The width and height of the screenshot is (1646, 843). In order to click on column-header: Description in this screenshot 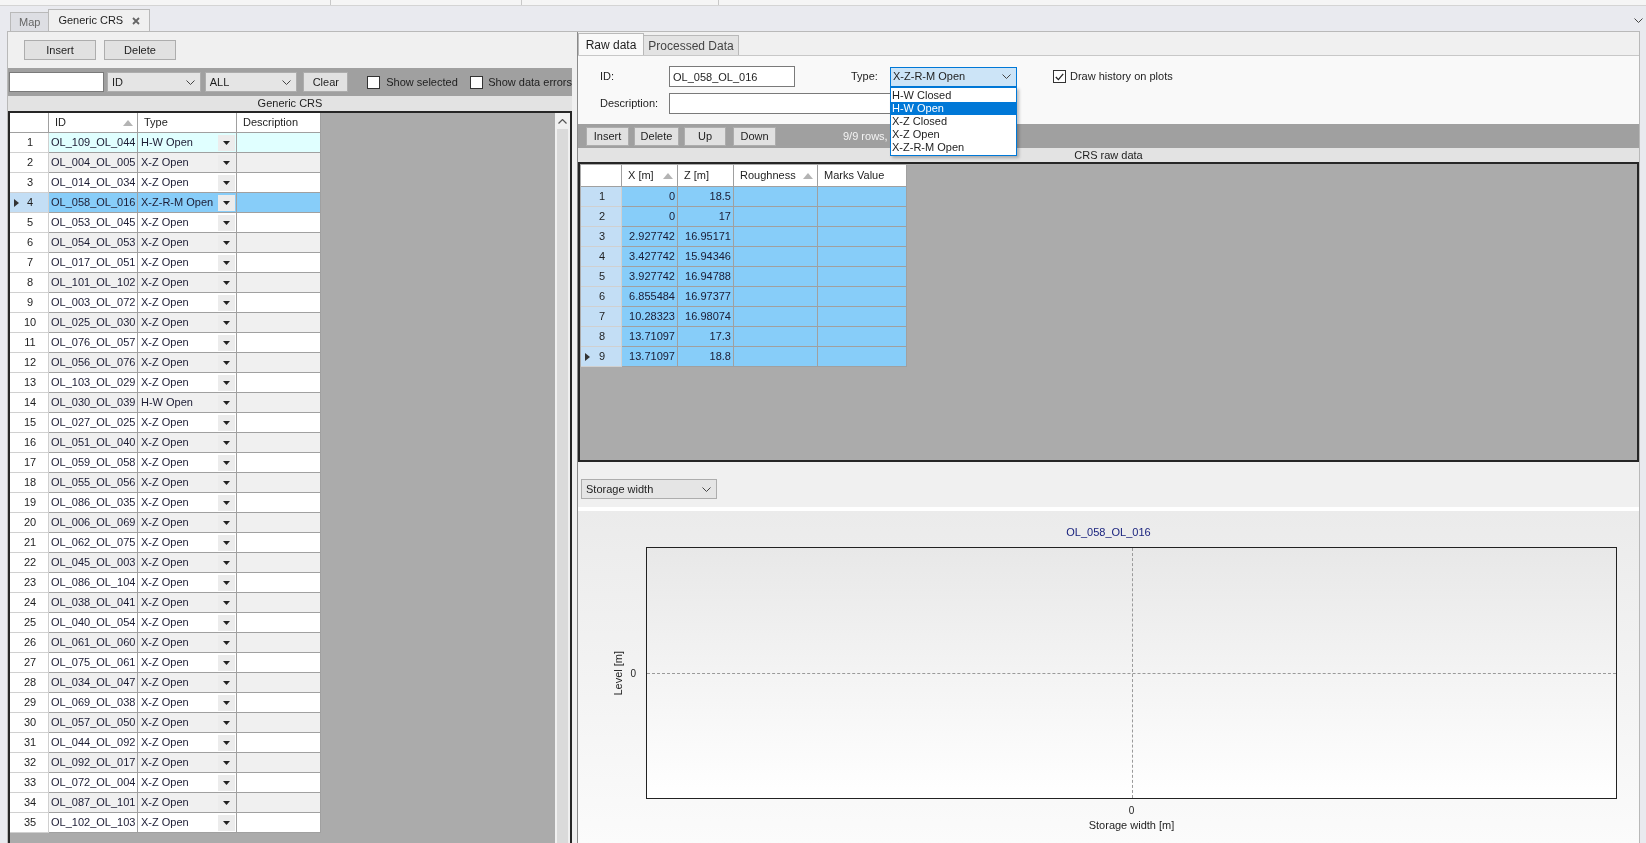, I will do `click(279, 123)`.